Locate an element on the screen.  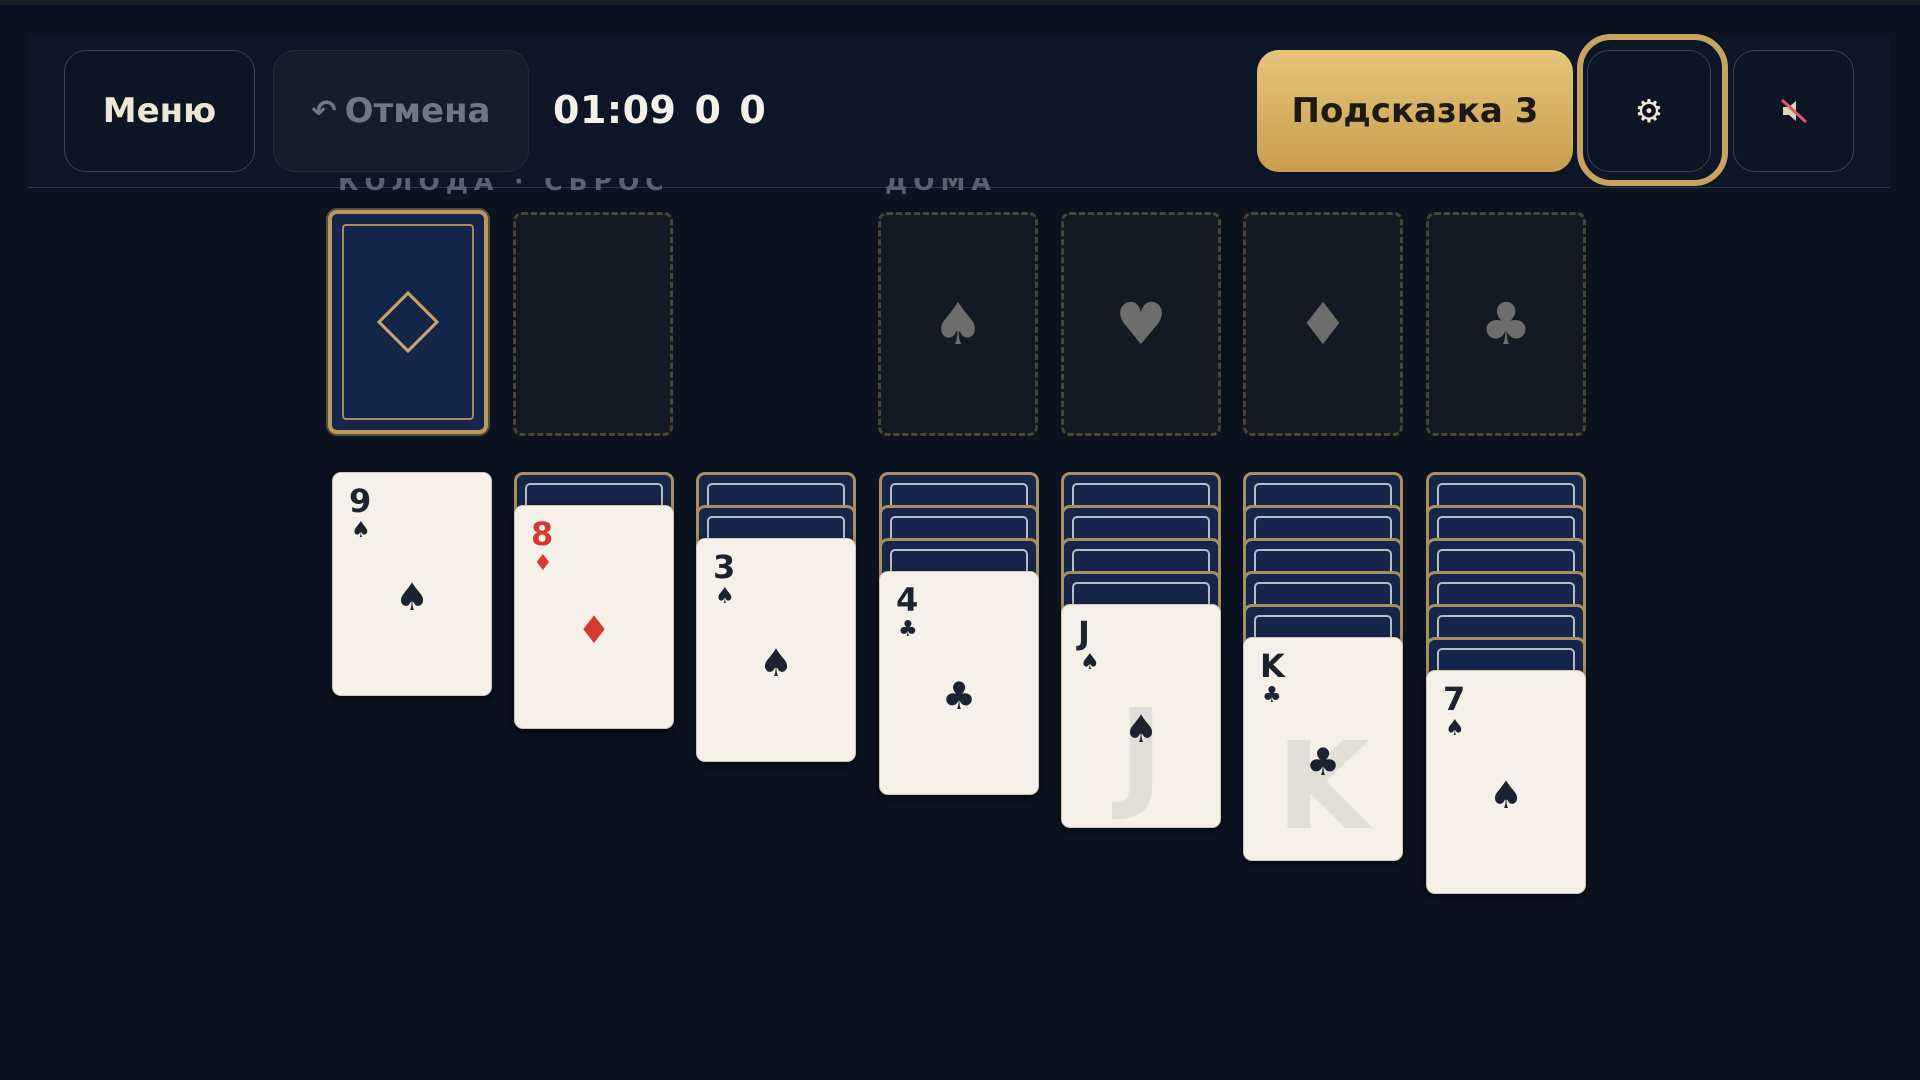
foundation-spade: ♠ is located at coordinates (958, 324).